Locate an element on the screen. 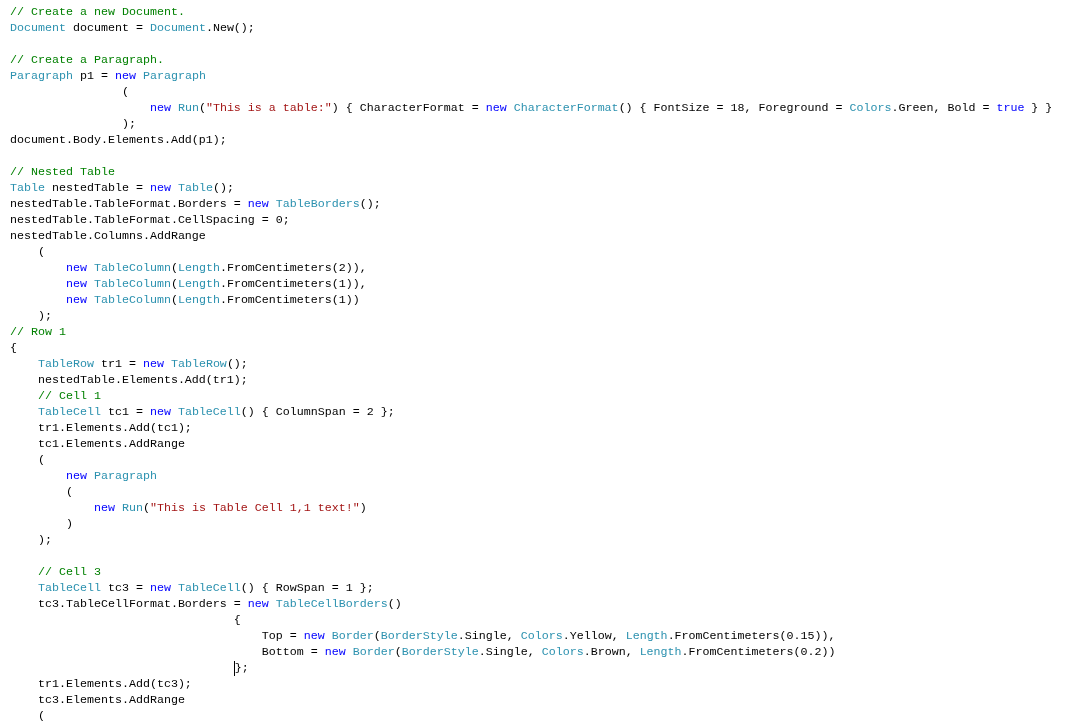  code-line: // Create a Paragraph. is located at coordinates (87, 60).